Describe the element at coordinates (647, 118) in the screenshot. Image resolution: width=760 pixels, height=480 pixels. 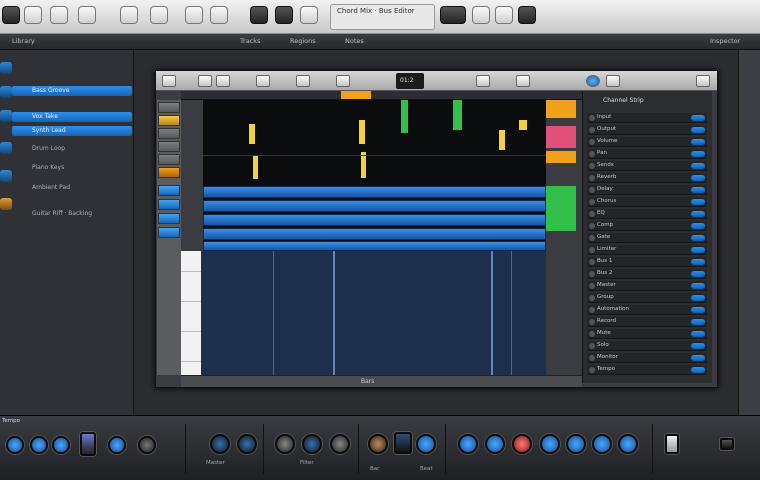
I see `channel-row: Input` at that location.